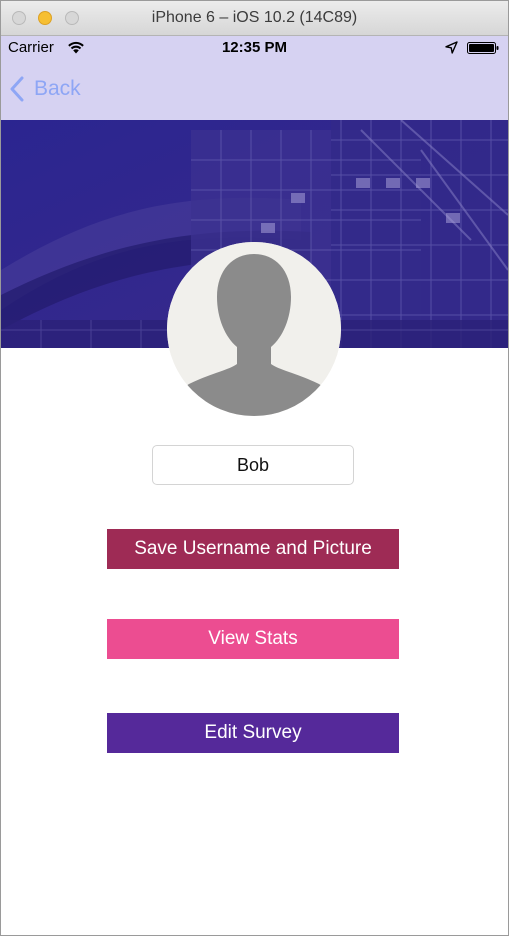 The width and height of the screenshot is (509, 936). I want to click on back-button-label: Back, so click(57, 88).